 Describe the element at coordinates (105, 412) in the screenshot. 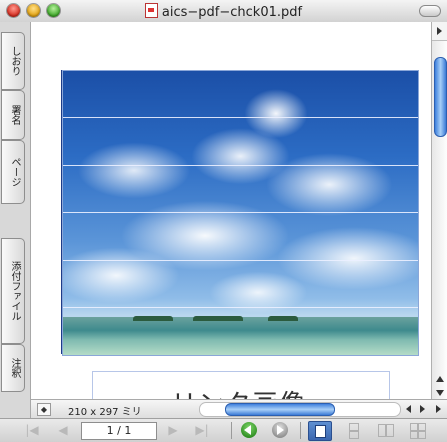

I see `page-size-text: 210 x 297 ミリ` at that location.